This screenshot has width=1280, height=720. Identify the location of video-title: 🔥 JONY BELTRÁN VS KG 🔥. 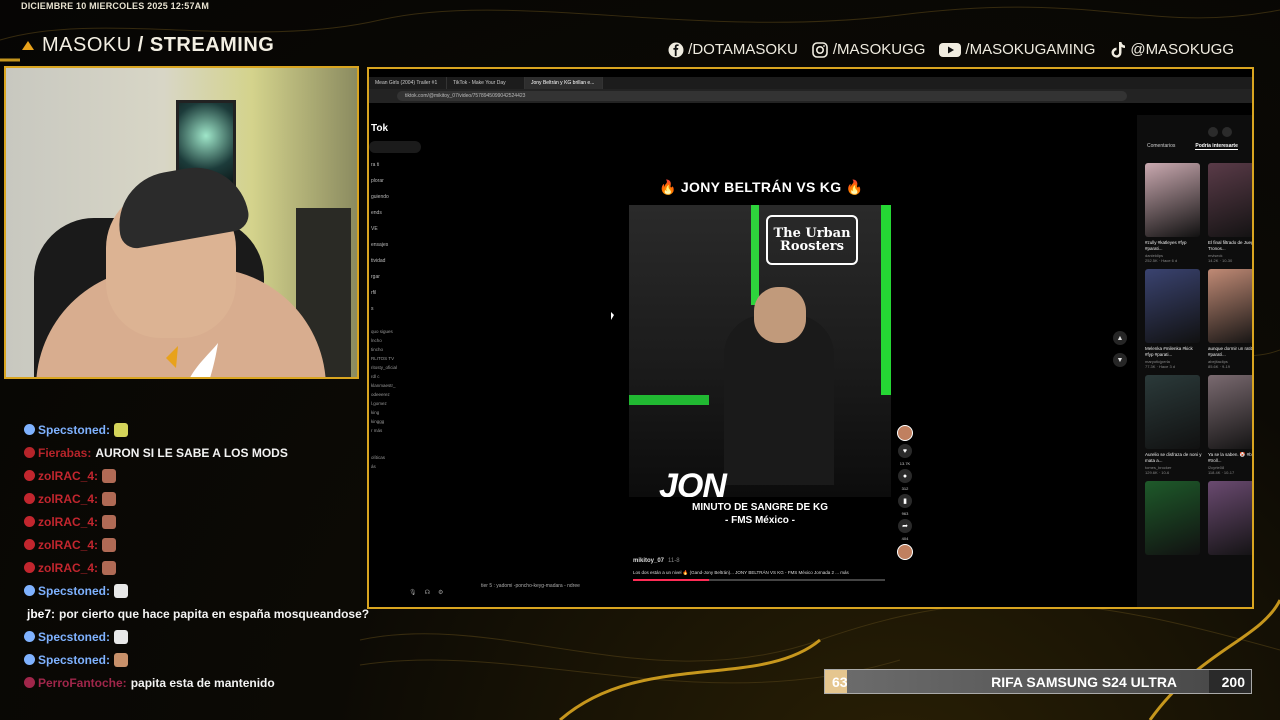
(761, 187).